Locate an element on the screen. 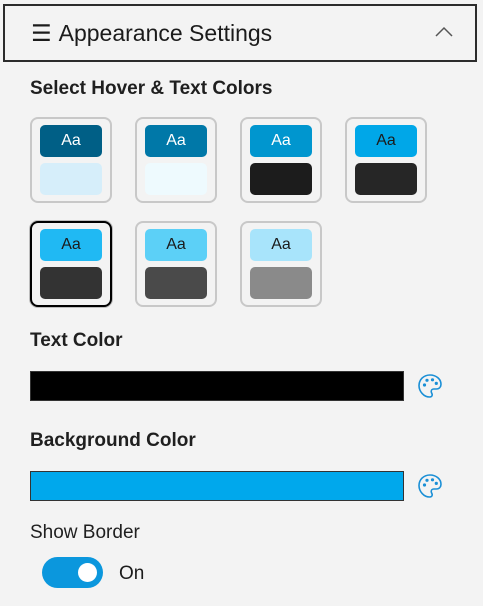  toggle-state-label: On is located at coordinates (132, 573).